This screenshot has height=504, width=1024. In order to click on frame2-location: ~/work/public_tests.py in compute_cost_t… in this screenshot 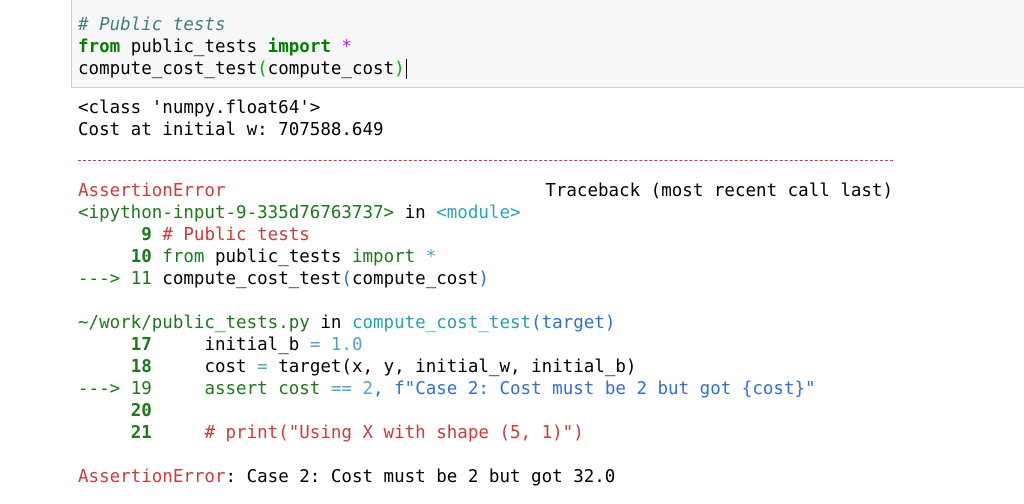, I will do `click(346, 323)`.